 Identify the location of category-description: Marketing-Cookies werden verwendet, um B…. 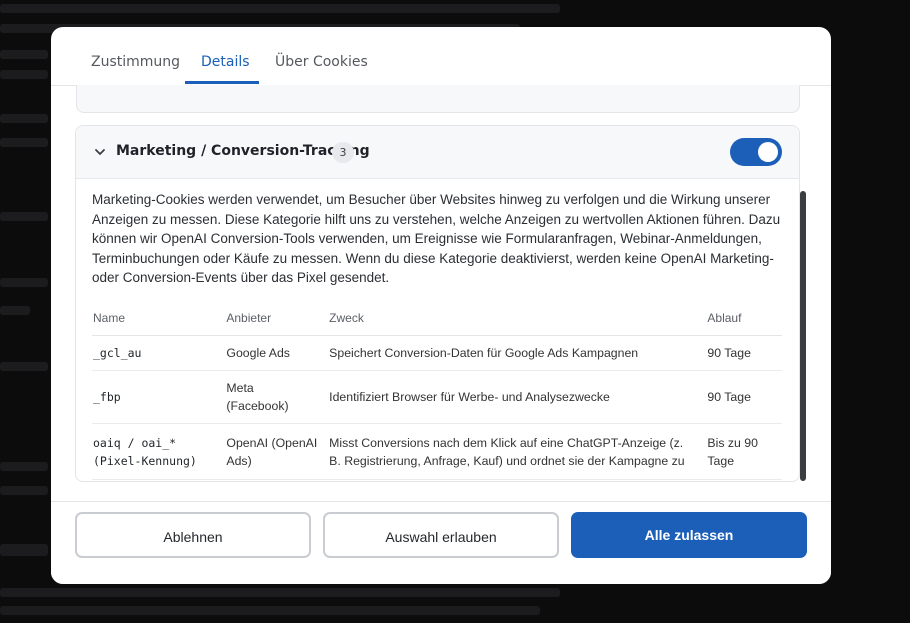
(436, 239).